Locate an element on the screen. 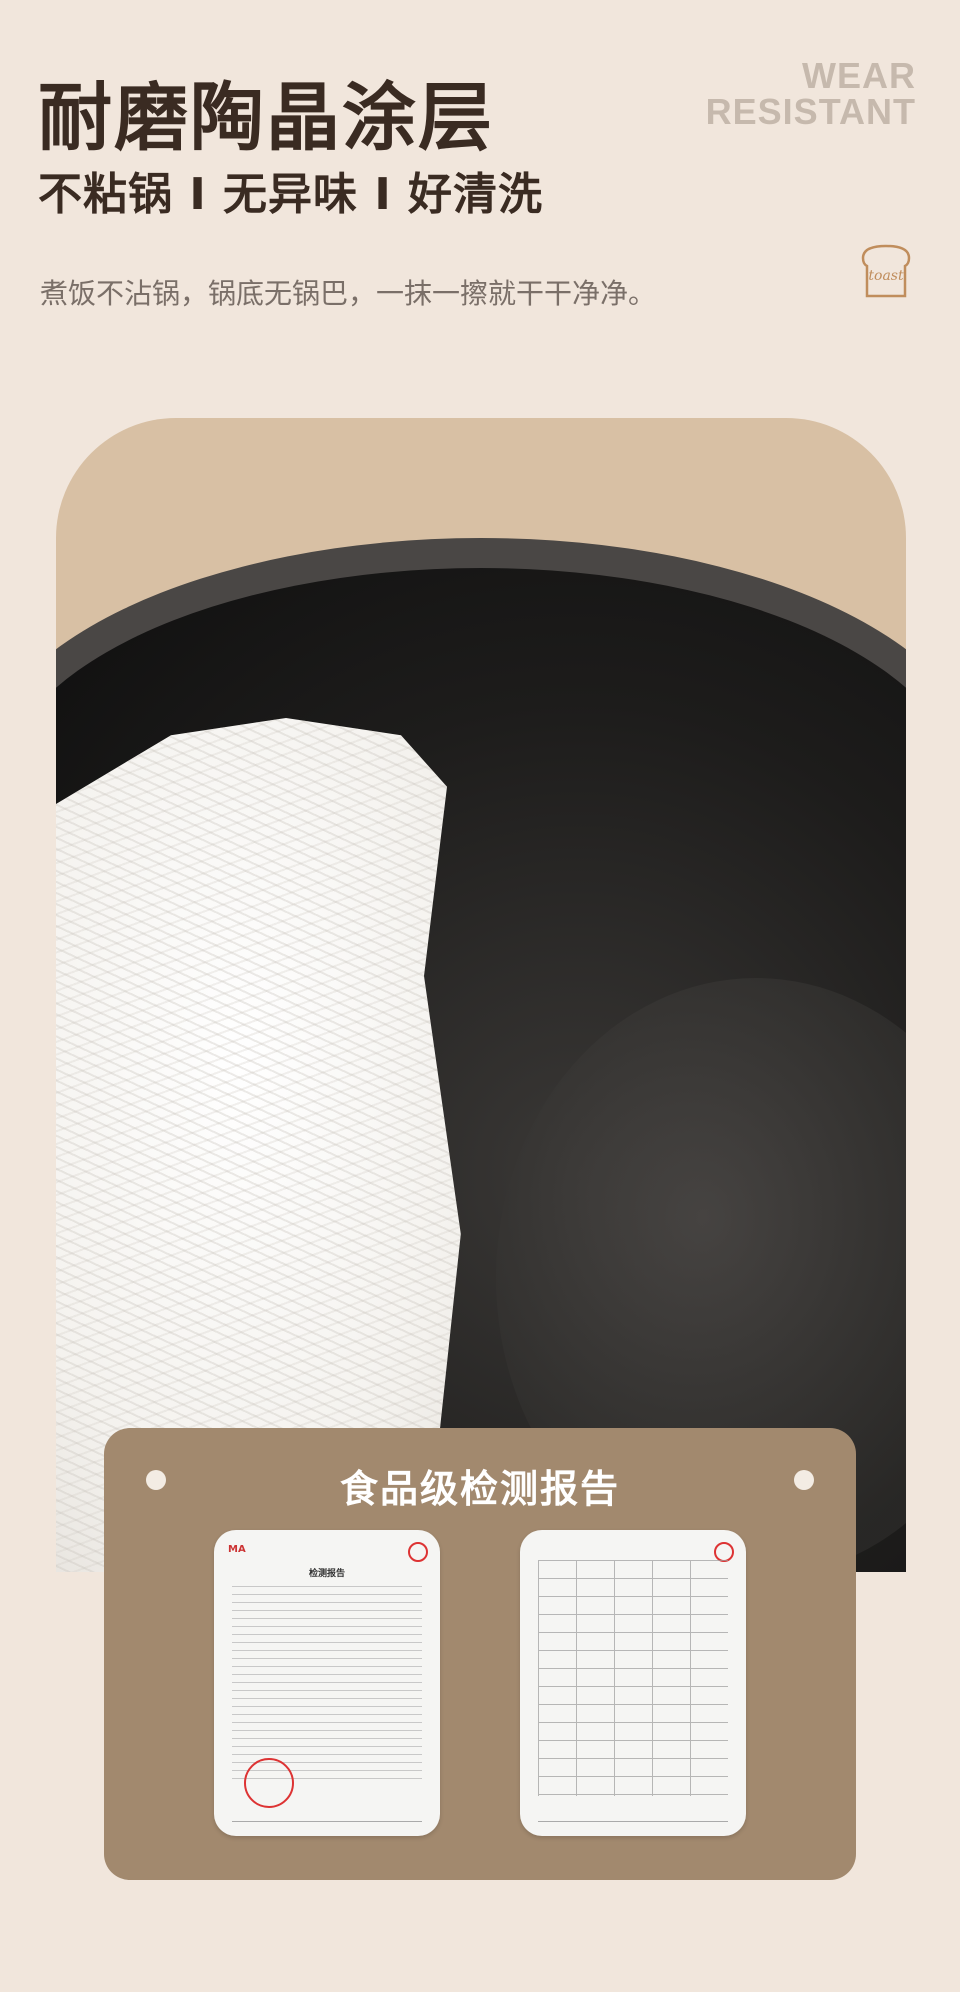 This screenshot has height=1992, width=960. page-title: 耐磨陶晶涂层 is located at coordinates (266, 118).